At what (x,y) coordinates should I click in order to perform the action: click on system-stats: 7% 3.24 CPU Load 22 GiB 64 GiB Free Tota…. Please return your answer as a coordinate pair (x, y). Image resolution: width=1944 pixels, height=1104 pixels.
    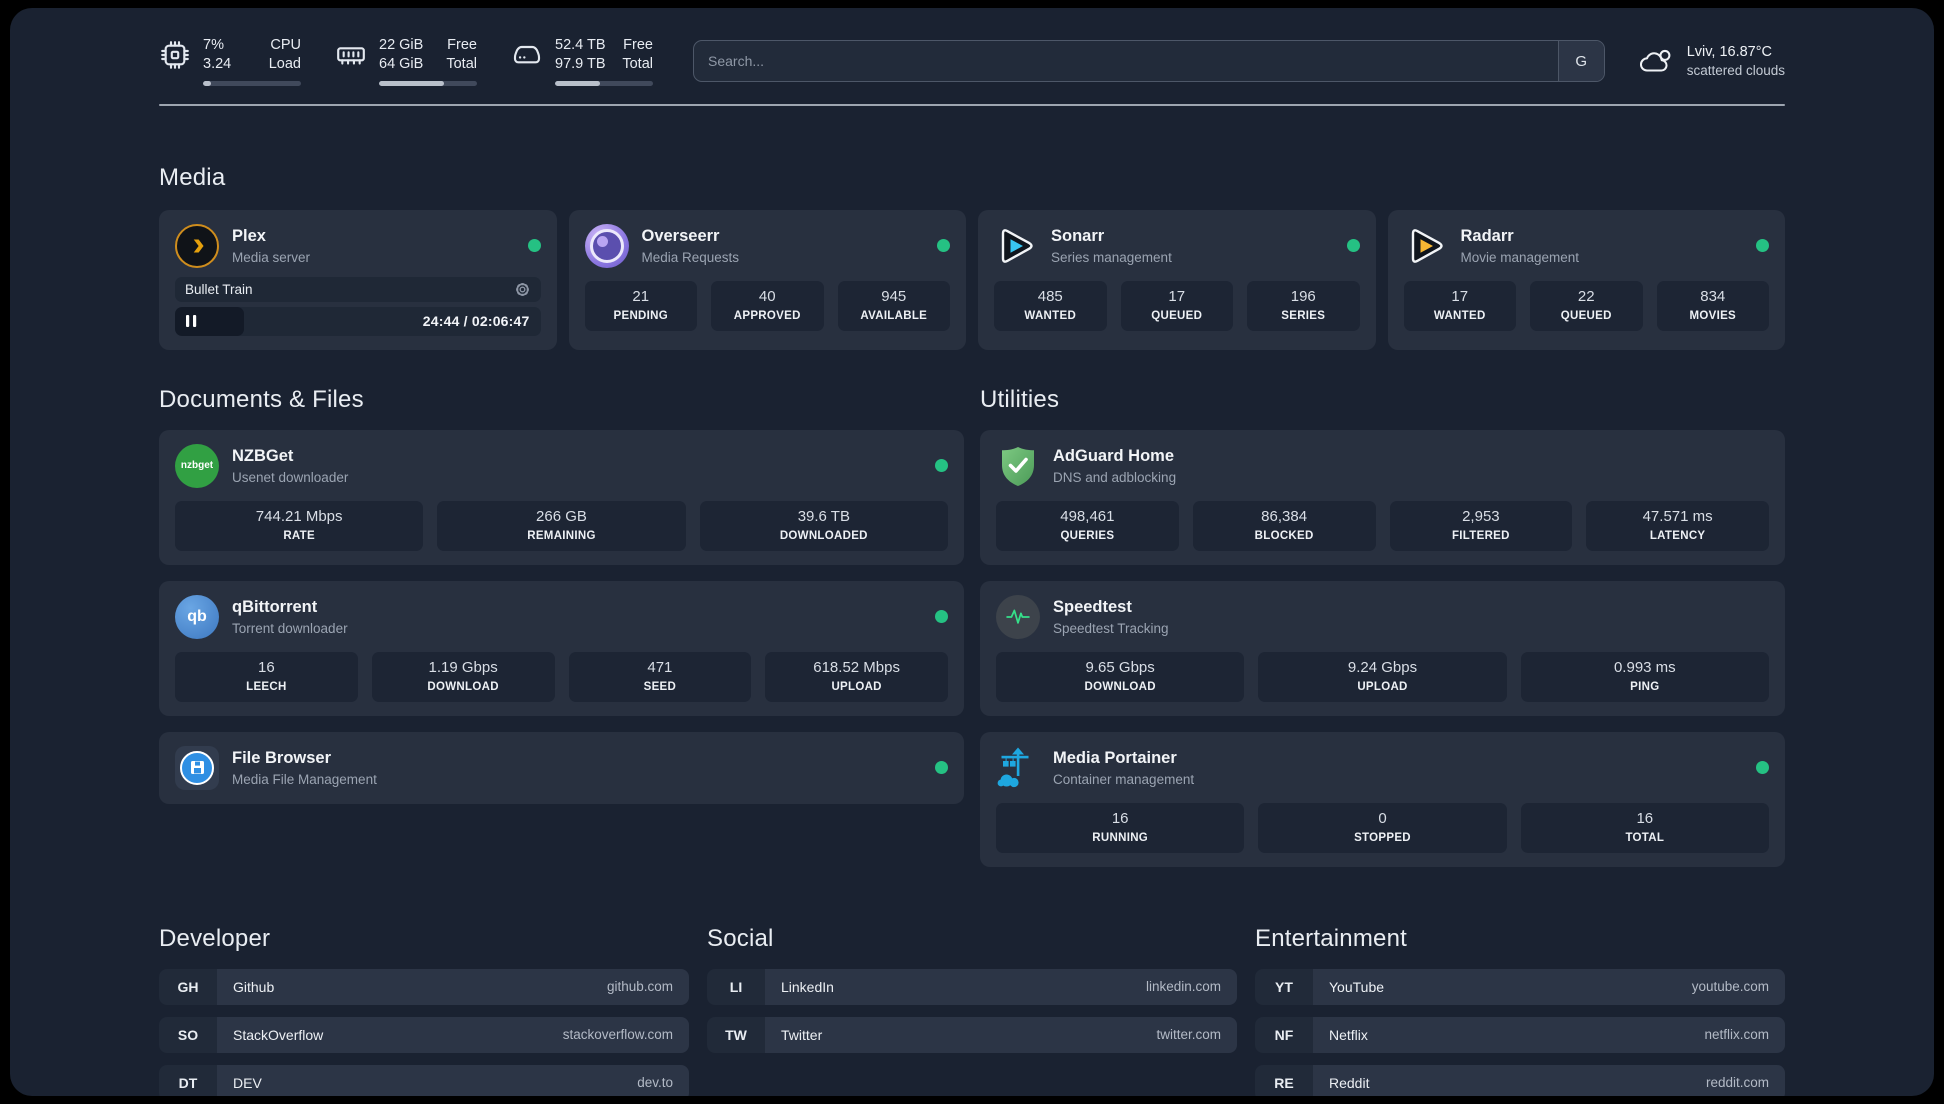
    Looking at the image, I should click on (406, 61).